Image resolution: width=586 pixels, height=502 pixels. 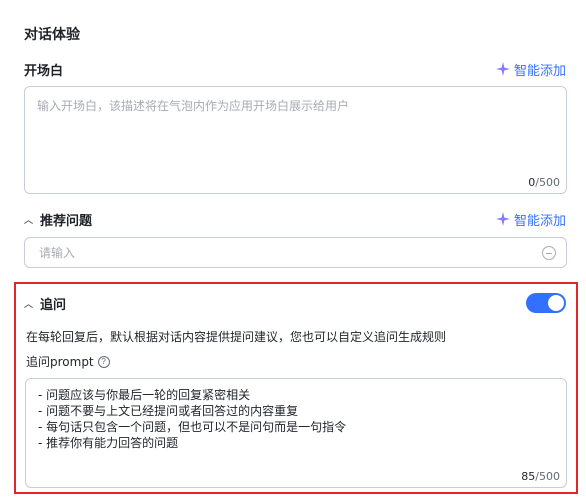 What do you see at coordinates (295, 252) in the screenshot?
I see `recommend-input: 请输入` at bounding box center [295, 252].